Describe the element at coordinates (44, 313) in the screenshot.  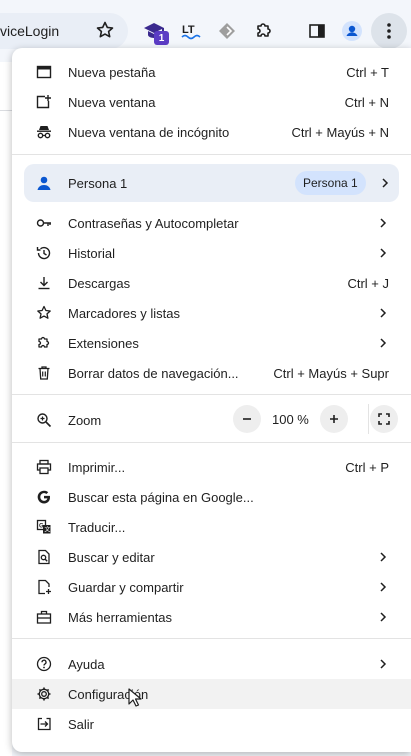
I see `star-icon` at that location.